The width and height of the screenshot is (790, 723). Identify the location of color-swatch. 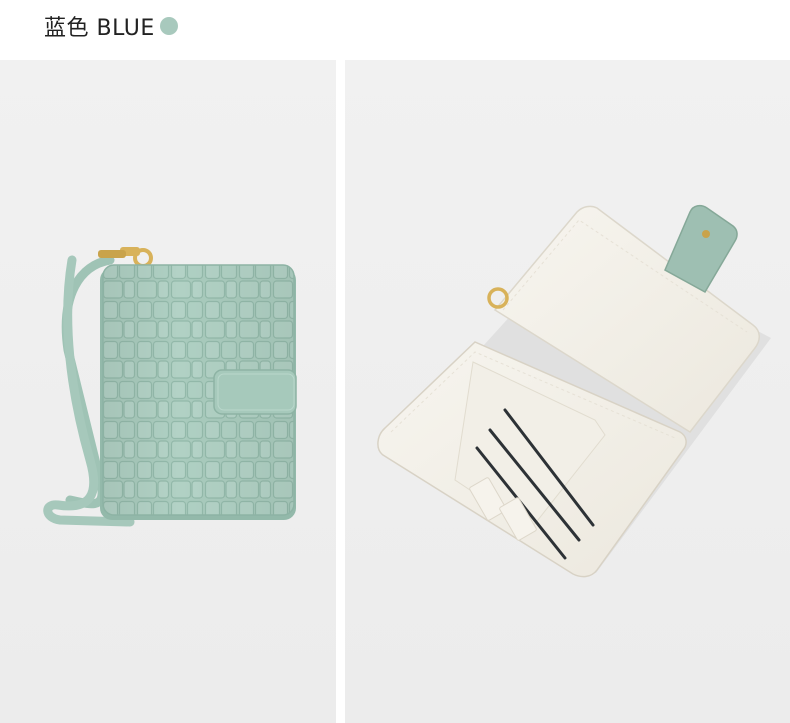
(169, 26).